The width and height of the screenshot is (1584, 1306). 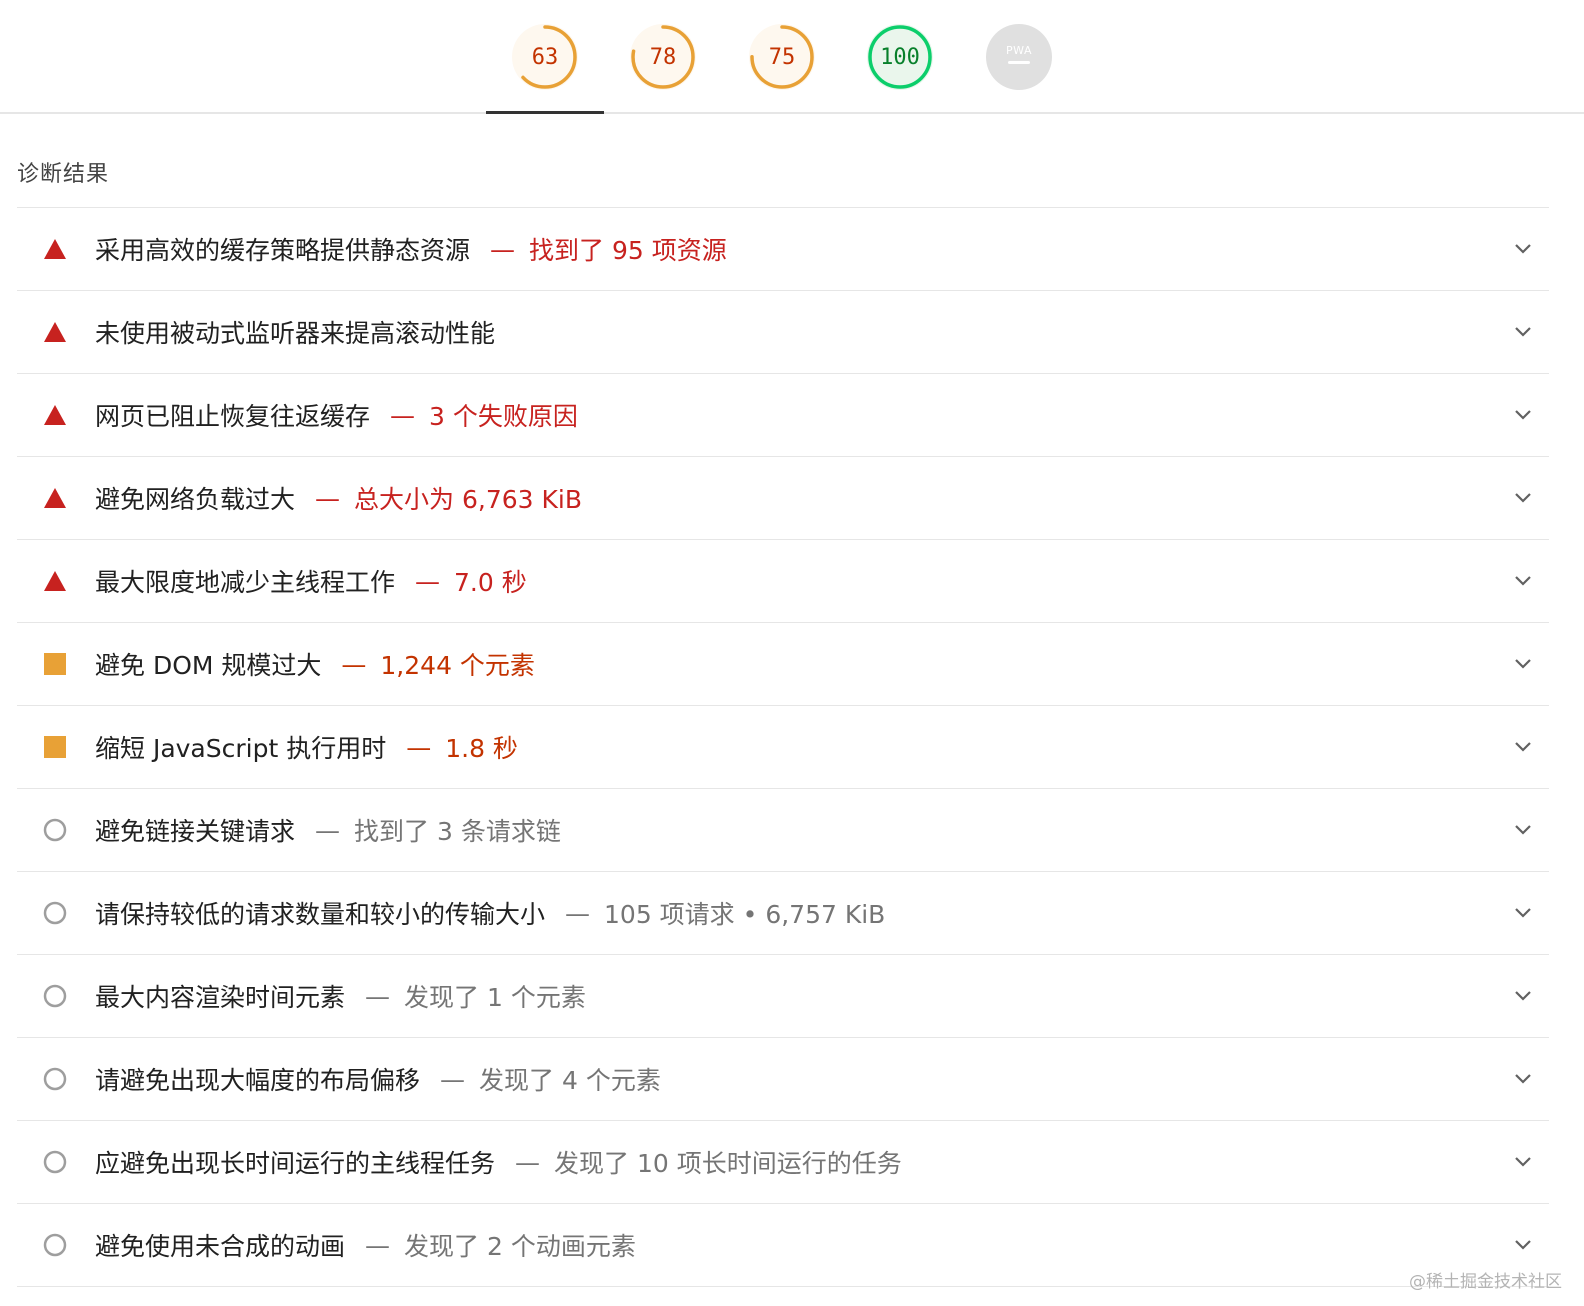 What do you see at coordinates (283, 250) in the screenshot?
I see `audit-title: 采用高效的缓存策略提供静态资源` at bounding box center [283, 250].